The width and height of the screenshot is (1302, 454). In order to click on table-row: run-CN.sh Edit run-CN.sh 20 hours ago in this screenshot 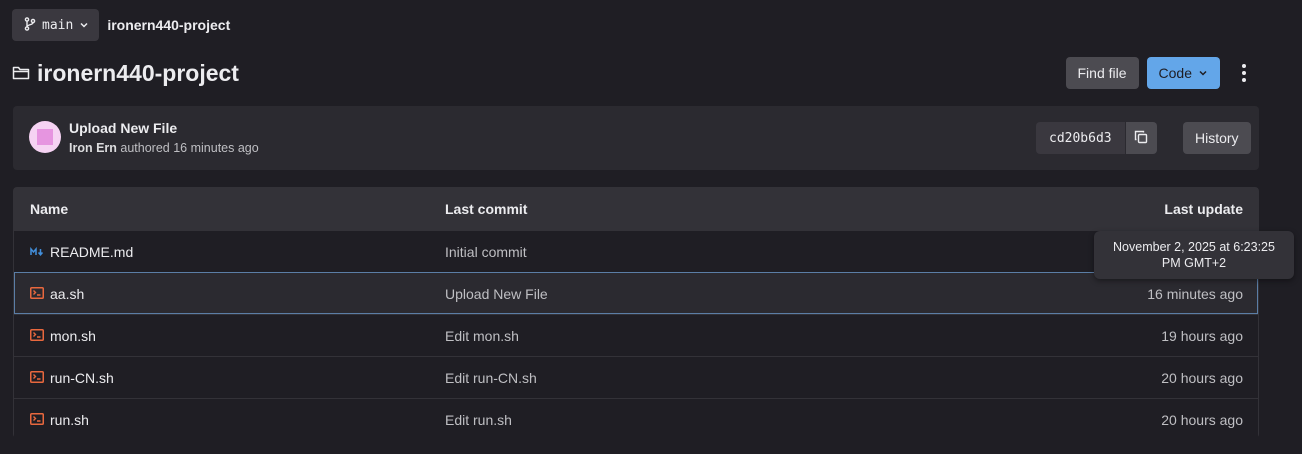, I will do `click(636, 377)`.